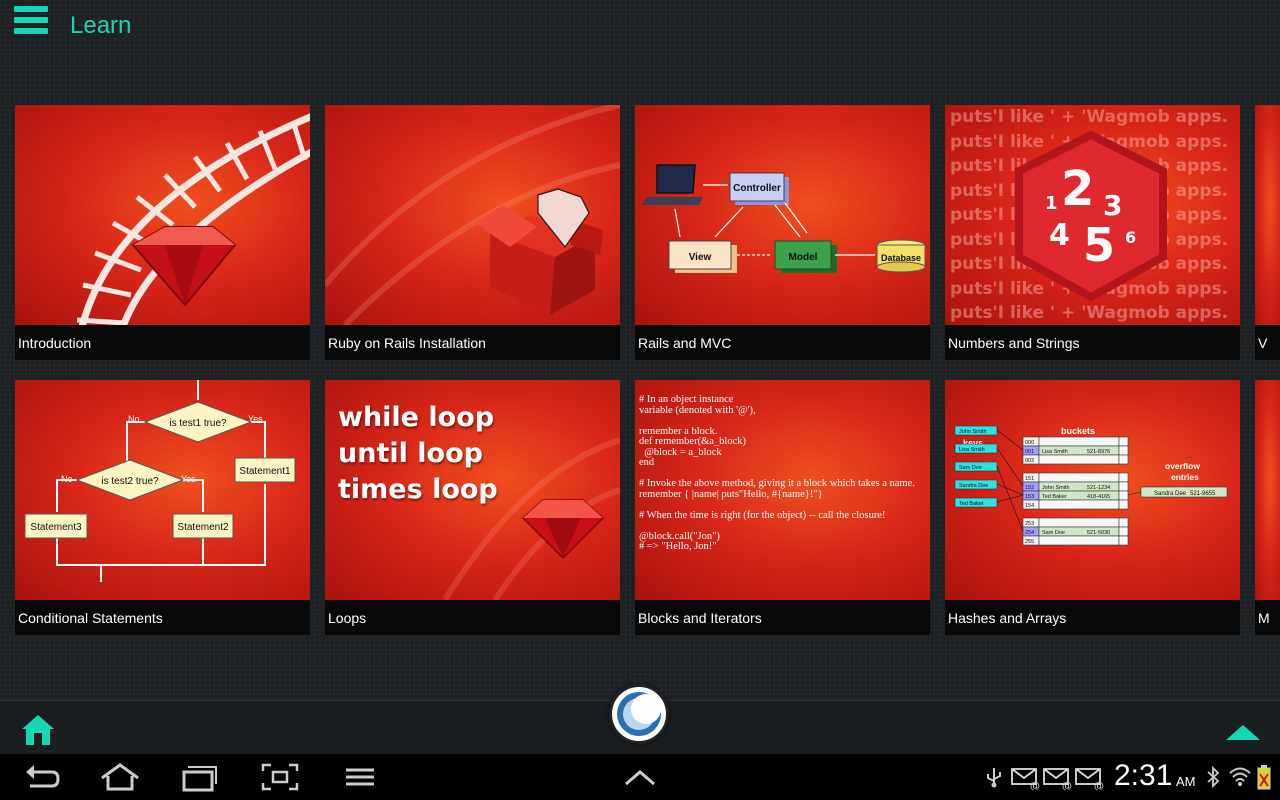 This screenshot has height=800, width=1280. What do you see at coordinates (700, 257) in the screenshot?
I see `view-label: View` at bounding box center [700, 257].